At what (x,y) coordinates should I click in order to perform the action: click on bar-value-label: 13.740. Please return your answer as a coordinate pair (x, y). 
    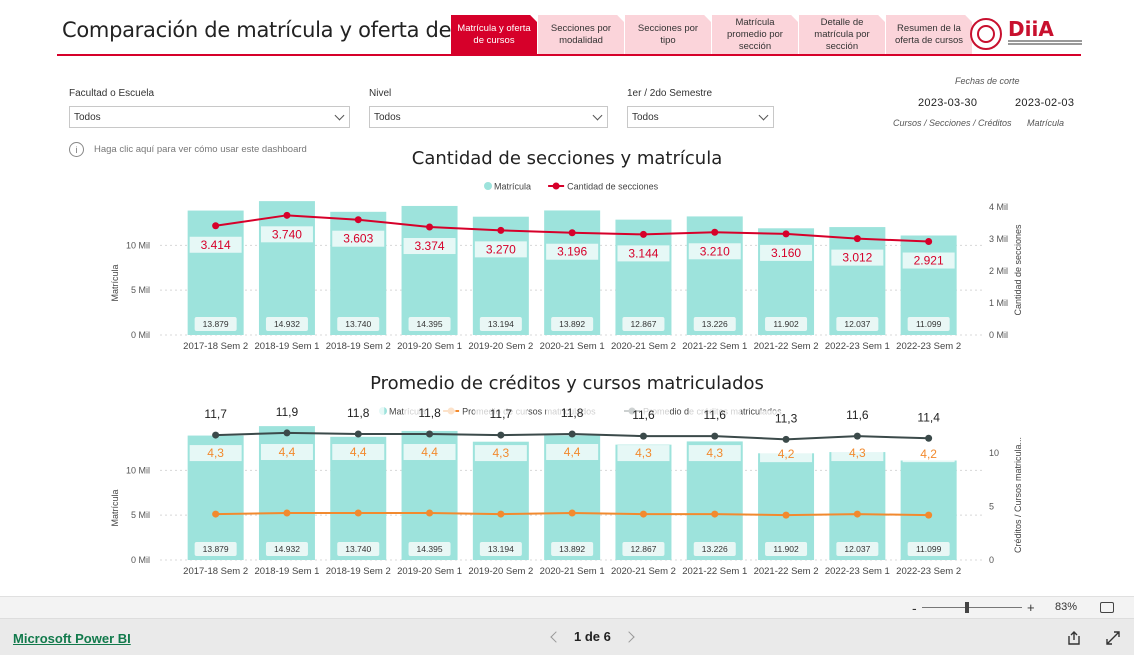
    Looking at the image, I should click on (358, 549).